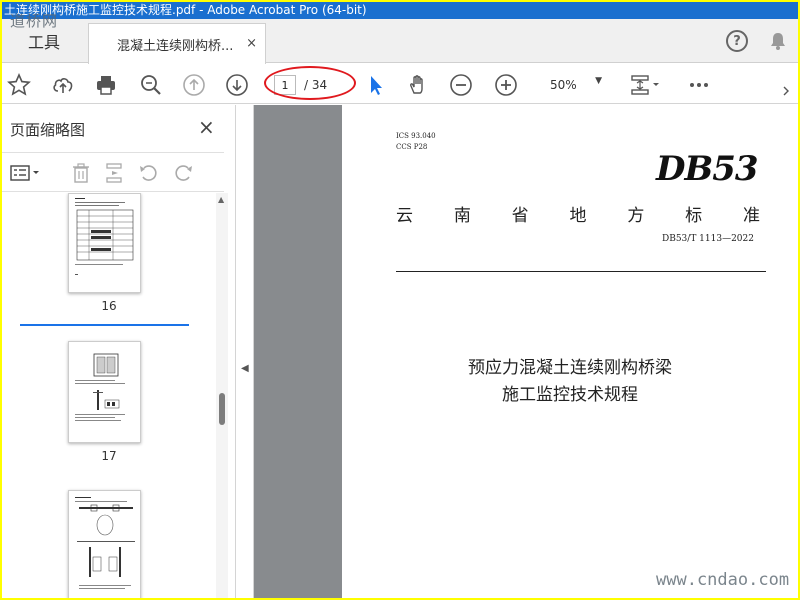 The height and width of the screenshot is (600, 800). I want to click on tab-document: 混凝土连续刚构桥... ×, so click(177, 43).